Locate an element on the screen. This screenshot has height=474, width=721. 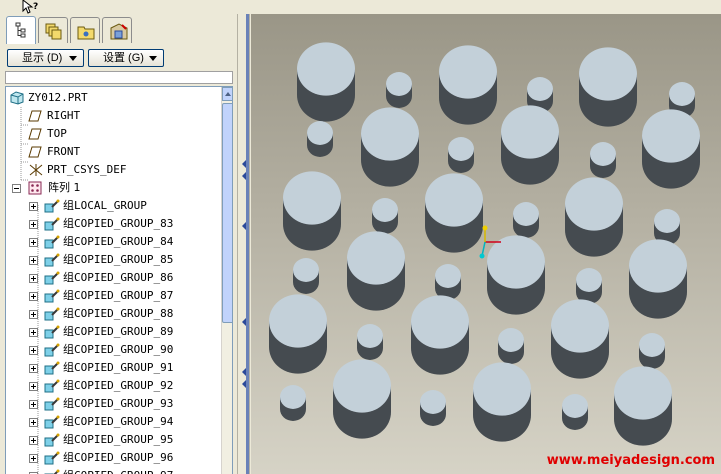
datum-plane-icon is located at coordinates (35, 116).